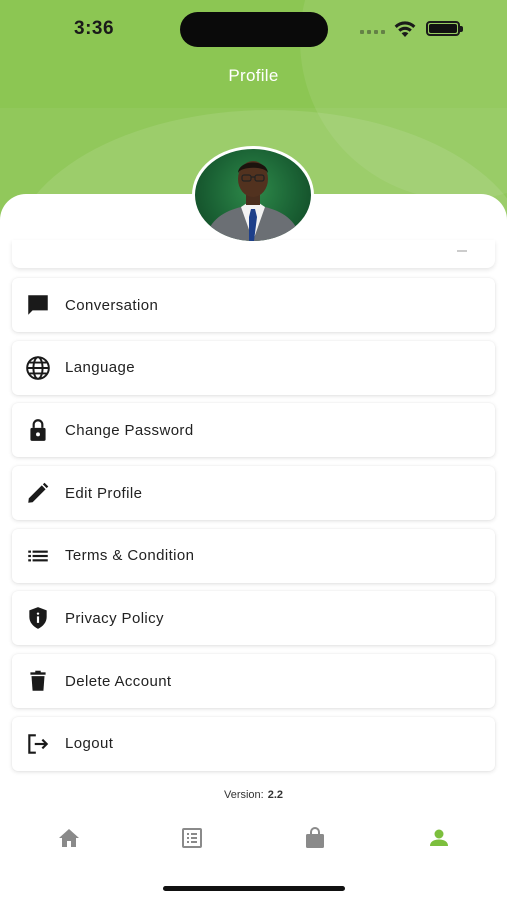 The height and width of the screenshot is (900, 507). What do you see at coordinates (253, 618) in the screenshot?
I see `menu-item-privacy-policy: Privacy Policy` at bounding box center [253, 618].